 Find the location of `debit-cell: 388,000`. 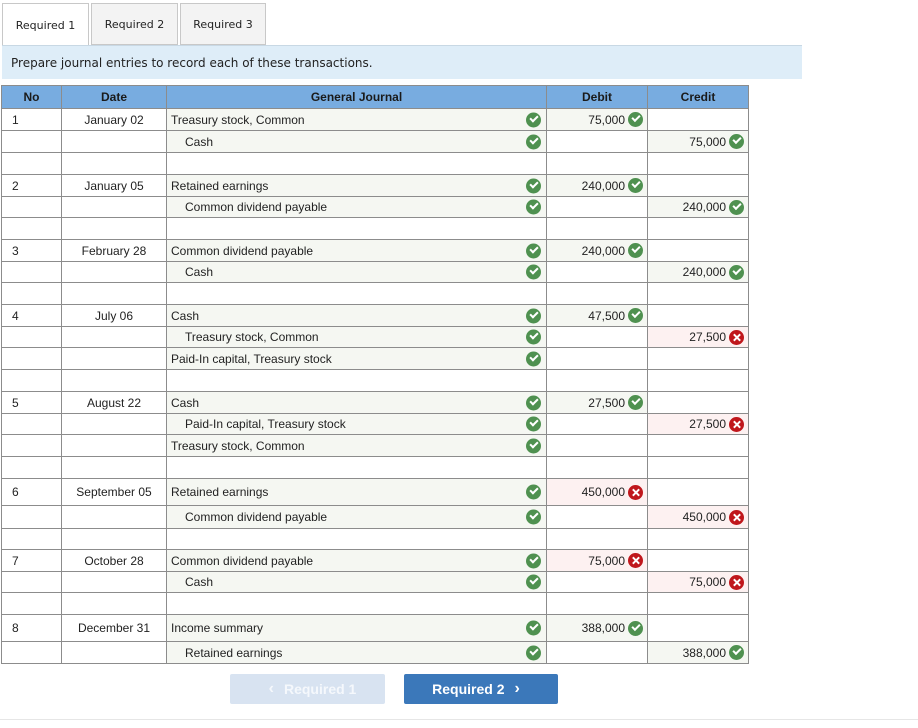

debit-cell: 388,000 is located at coordinates (597, 628).